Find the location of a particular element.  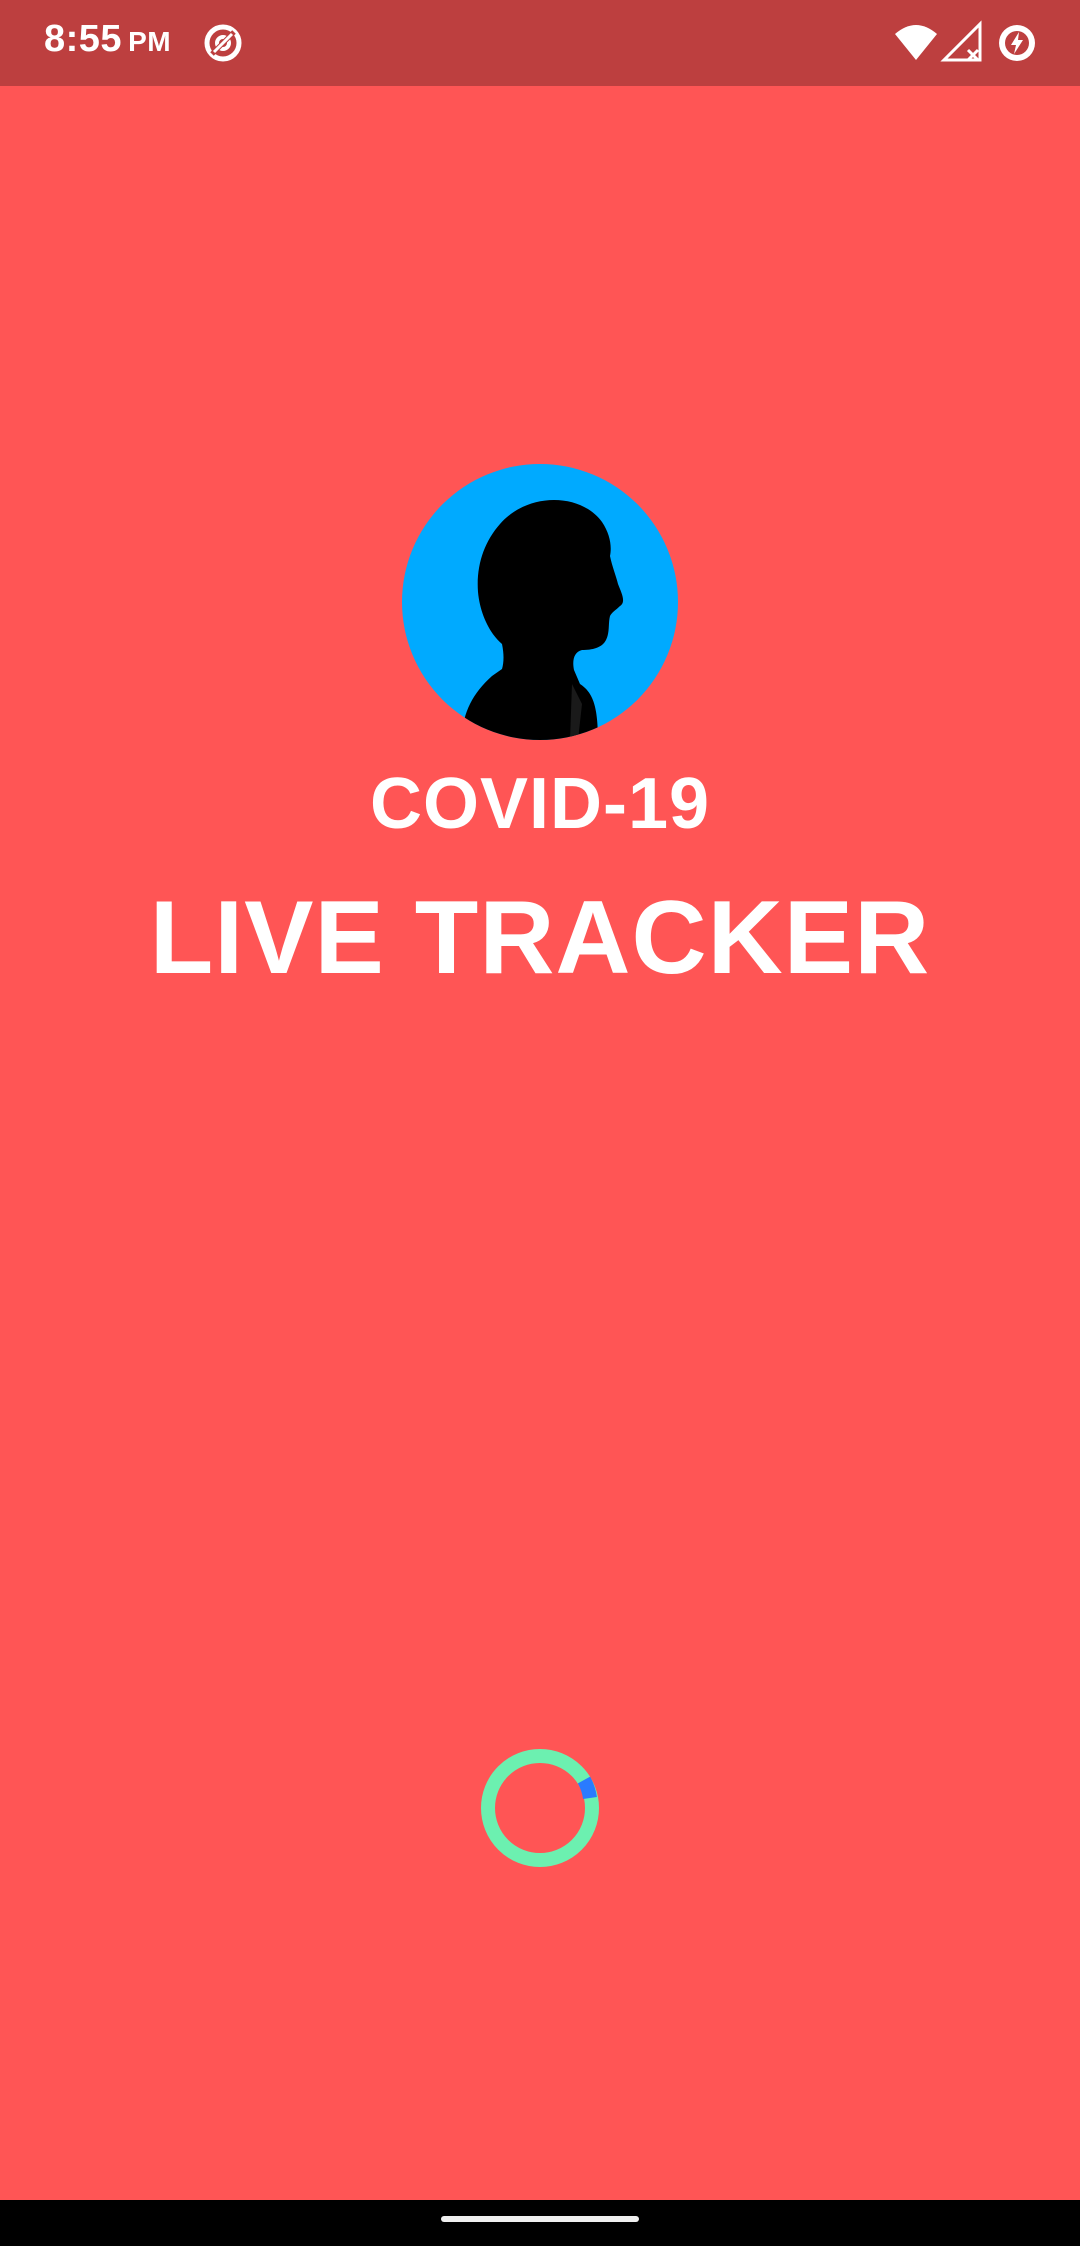

status-time-value: 8:55 is located at coordinates (83, 39).